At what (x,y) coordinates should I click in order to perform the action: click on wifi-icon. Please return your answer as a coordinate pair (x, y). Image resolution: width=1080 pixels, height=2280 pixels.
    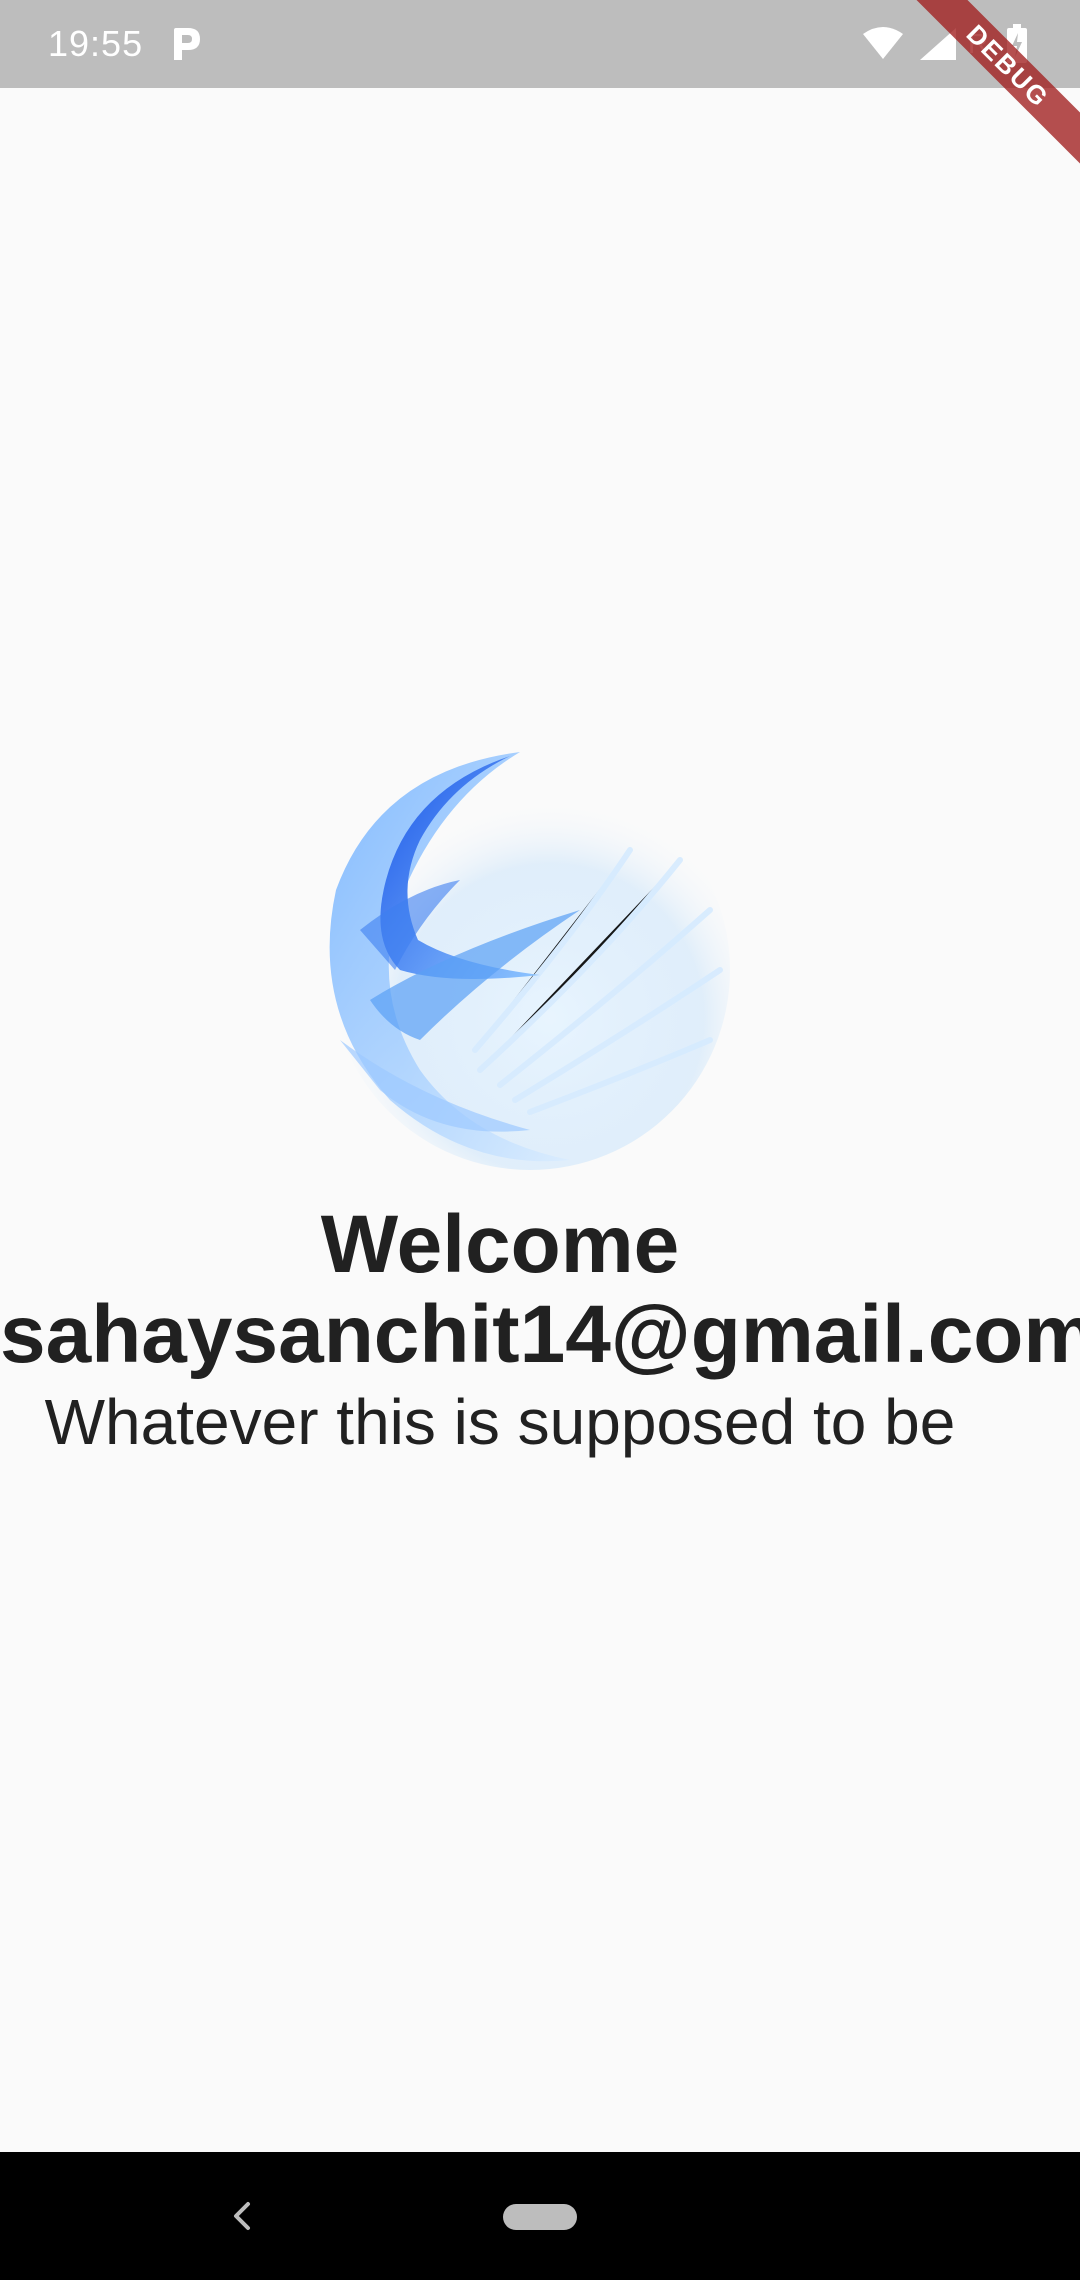
    Looking at the image, I should click on (883, 43).